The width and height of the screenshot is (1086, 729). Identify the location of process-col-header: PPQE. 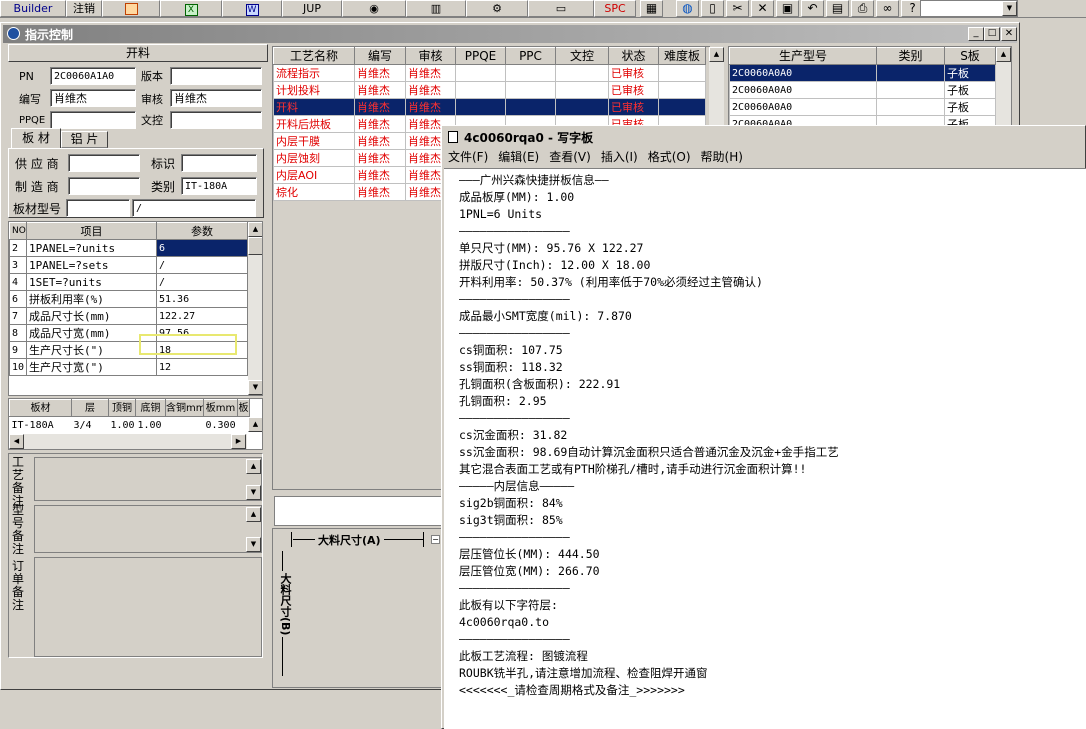
(480, 56).